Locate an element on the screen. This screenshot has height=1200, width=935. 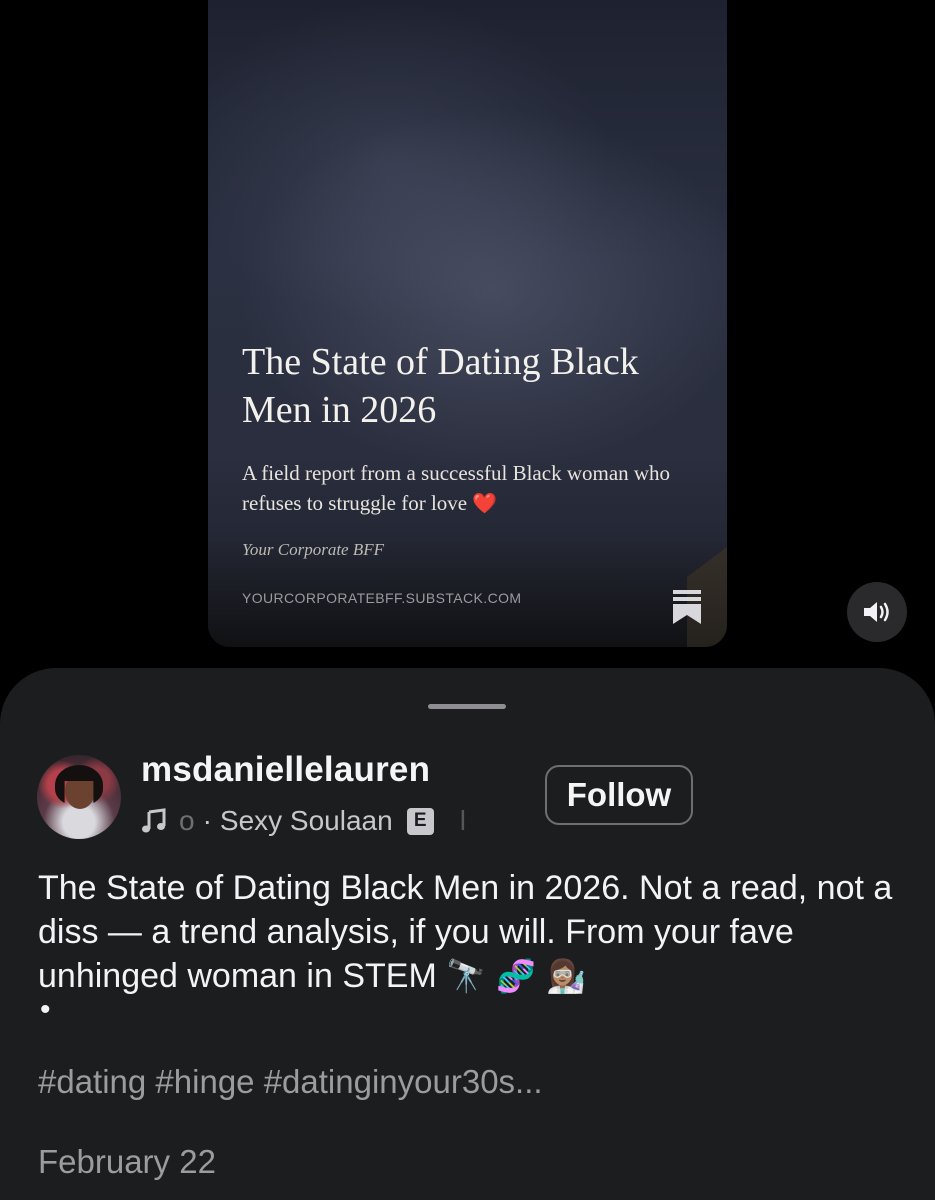
caption-emojis: 🔭 🧬 👩🏽‍🔬 is located at coordinates (516, 976).